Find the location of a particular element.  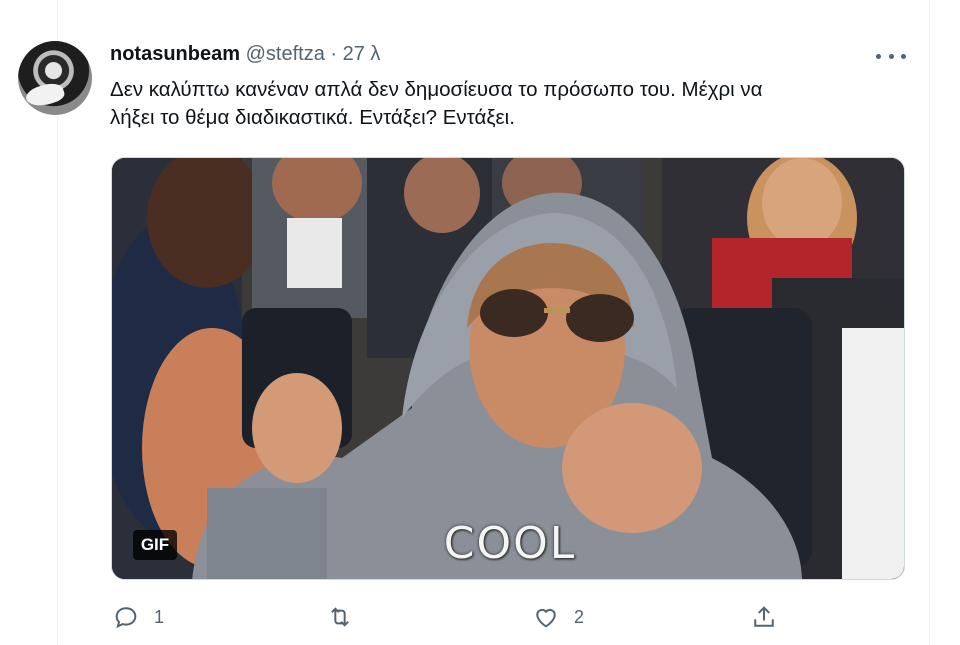

reply-icon is located at coordinates (126, 618).